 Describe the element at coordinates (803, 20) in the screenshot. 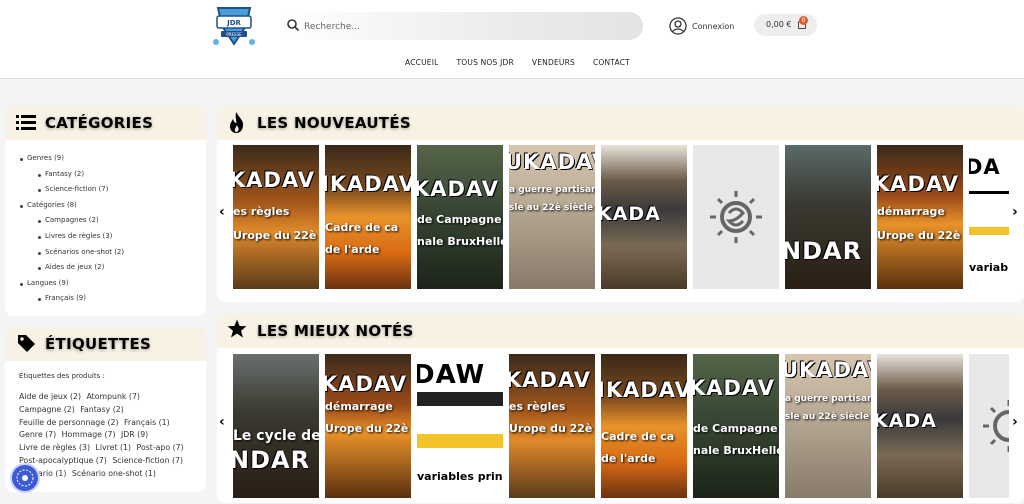

I see `cart-count-badge: 0` at that location.